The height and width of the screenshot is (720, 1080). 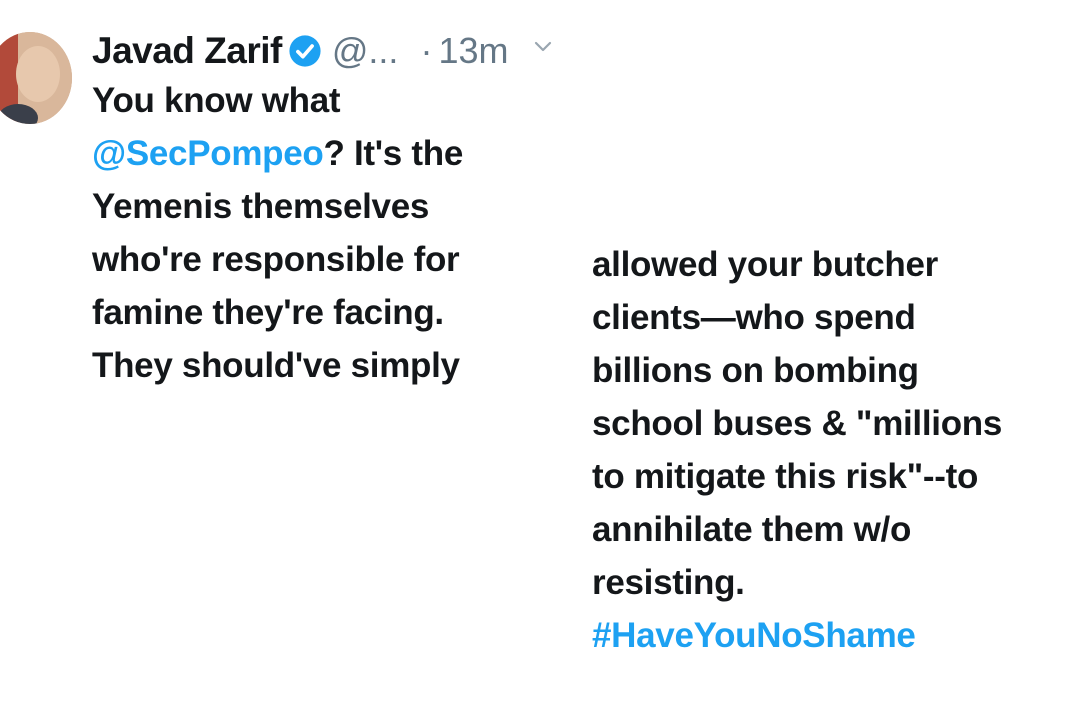 What do you see at coordinates (216, 100) in the screenshot?
I see `tweet-text-line: You know what` at bounding box center [216, 100].